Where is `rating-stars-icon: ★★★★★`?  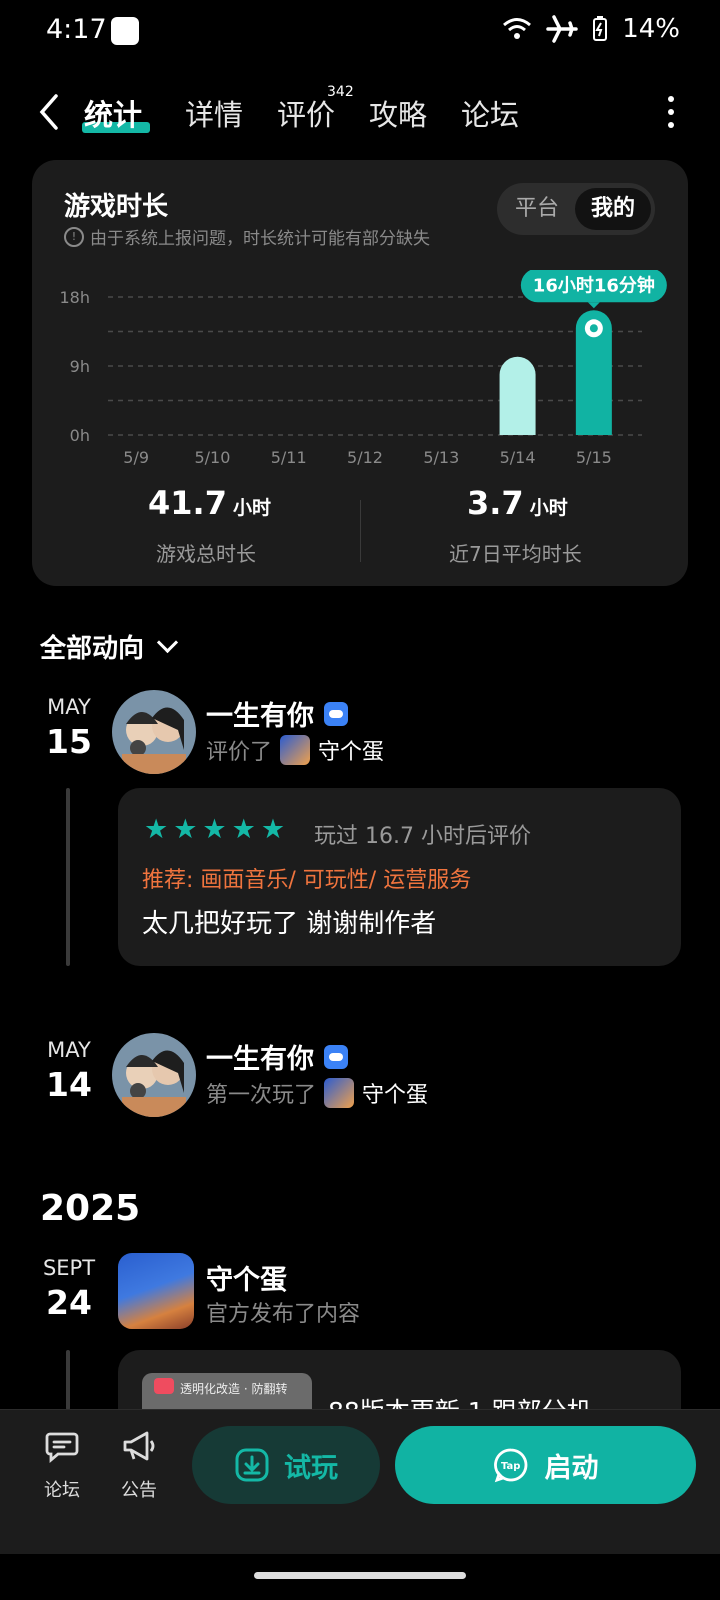 rating-stars-icon: ★★★★★ is located at coordinates (217, 829).